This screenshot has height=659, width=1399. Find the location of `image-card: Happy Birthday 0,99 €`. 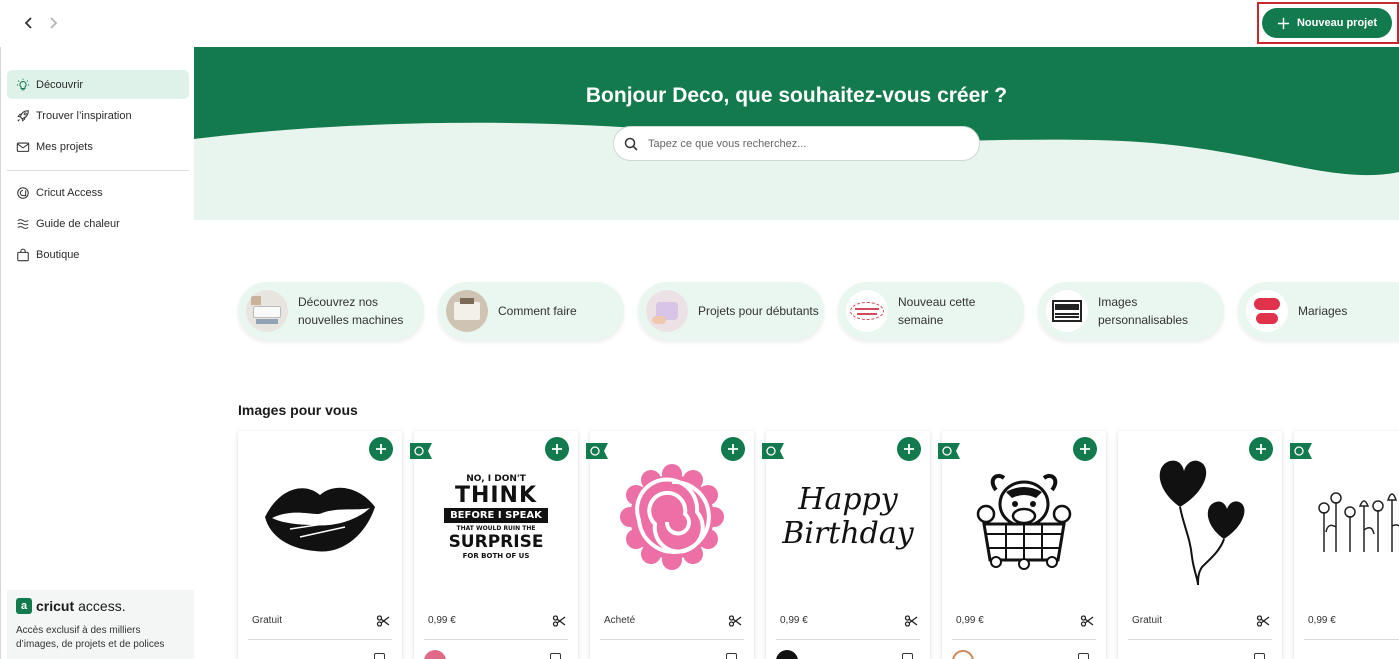

image-card: Happy Birthday 0,99 € is located at coordinates (846, 545).